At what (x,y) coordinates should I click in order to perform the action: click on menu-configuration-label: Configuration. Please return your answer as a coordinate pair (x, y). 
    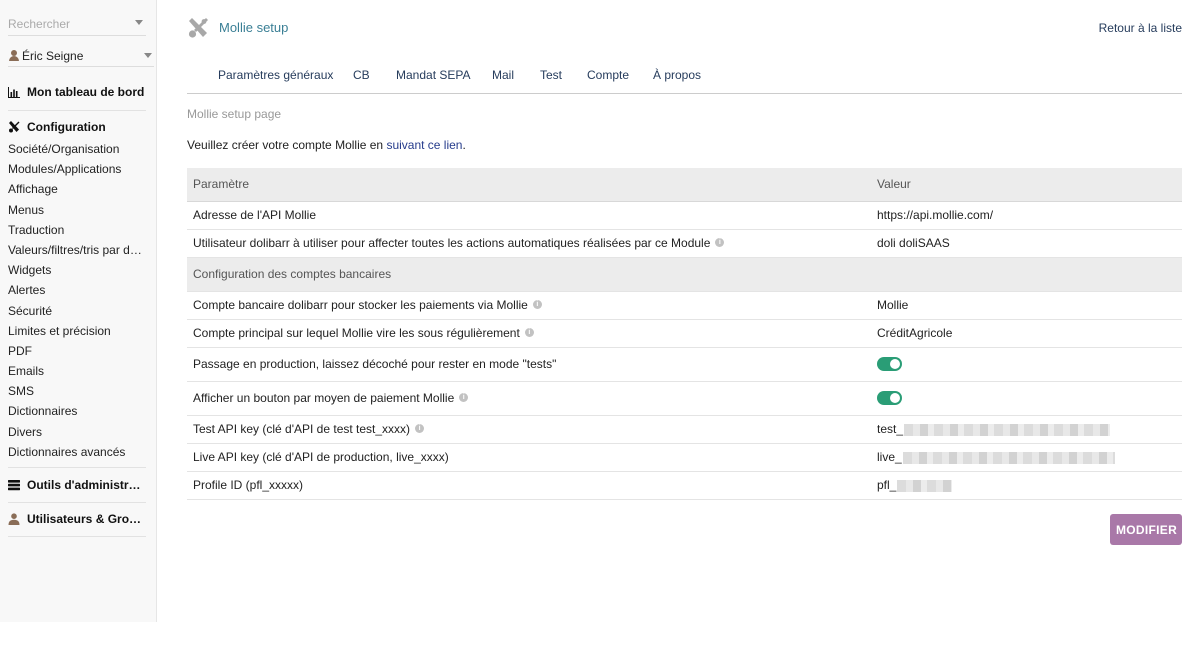
    Looking at the image, I should click on (66, 127).